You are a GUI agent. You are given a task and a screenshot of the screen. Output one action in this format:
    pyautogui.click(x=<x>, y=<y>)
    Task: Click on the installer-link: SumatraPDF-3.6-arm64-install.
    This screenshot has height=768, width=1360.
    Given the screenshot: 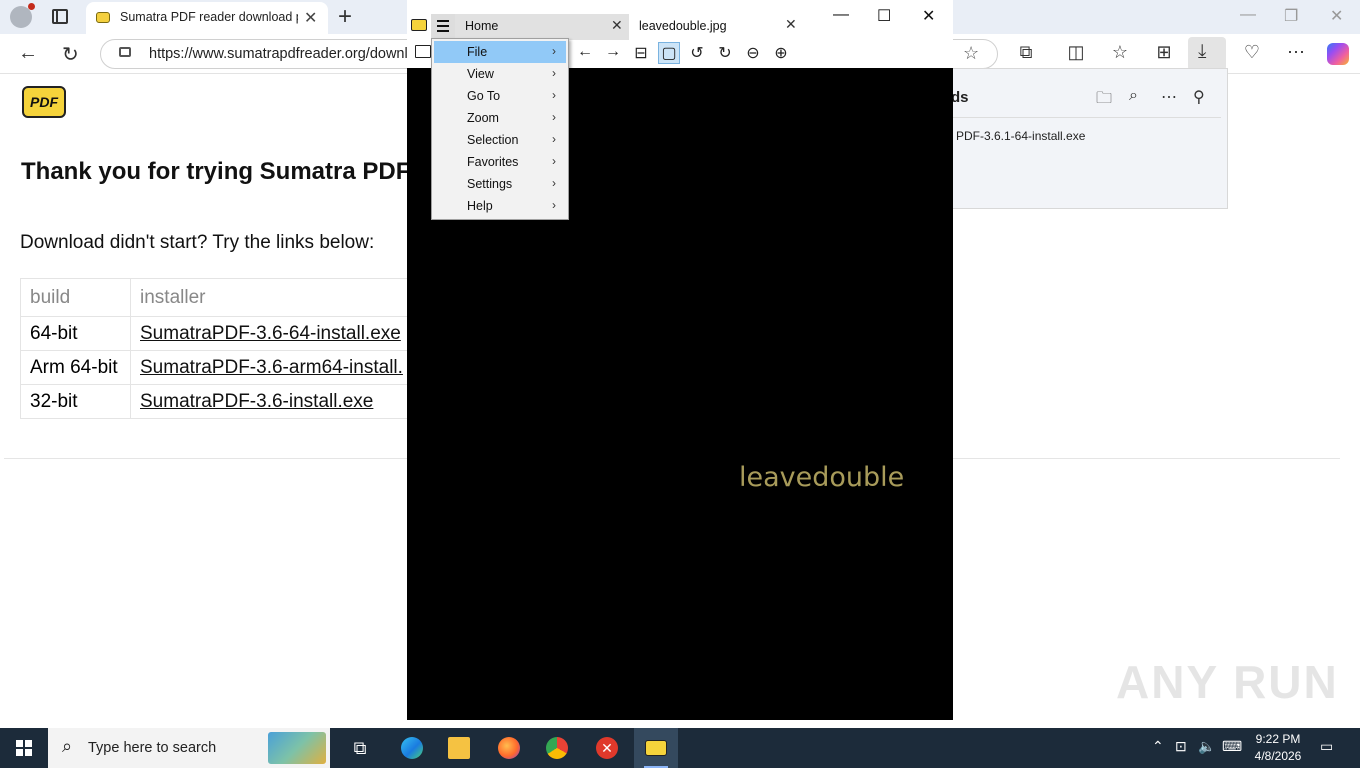 What is the action you would take?
    pyautogui.click(x=271, y=367)
    